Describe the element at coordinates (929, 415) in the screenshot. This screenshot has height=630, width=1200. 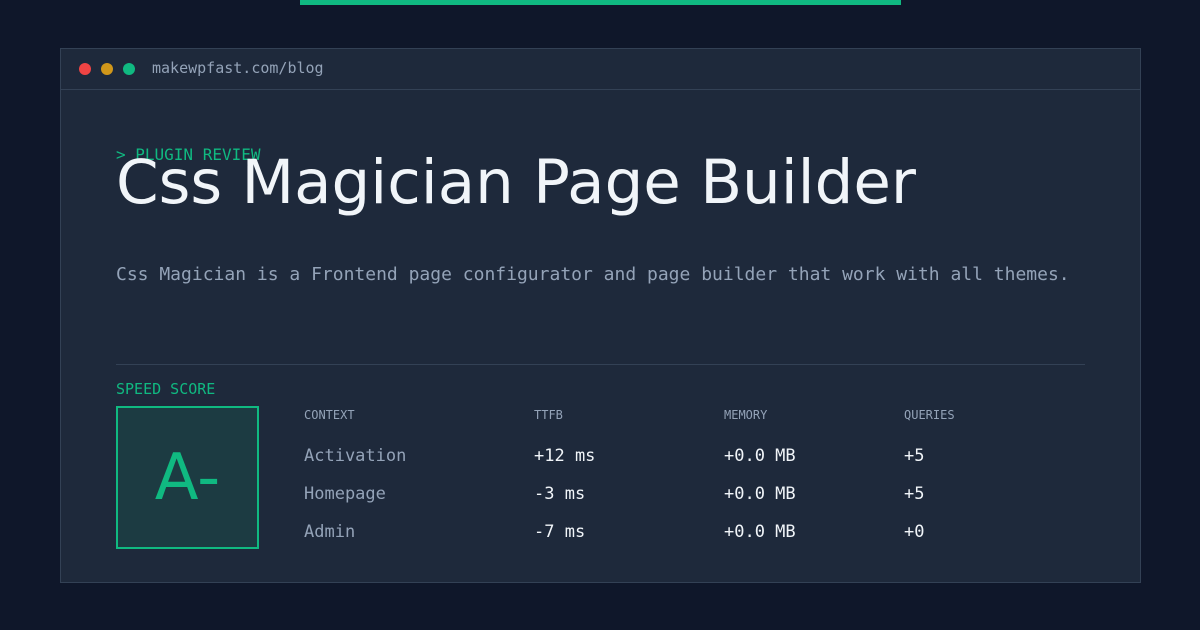
I see `column-header-queries: QUERIES` at that location.